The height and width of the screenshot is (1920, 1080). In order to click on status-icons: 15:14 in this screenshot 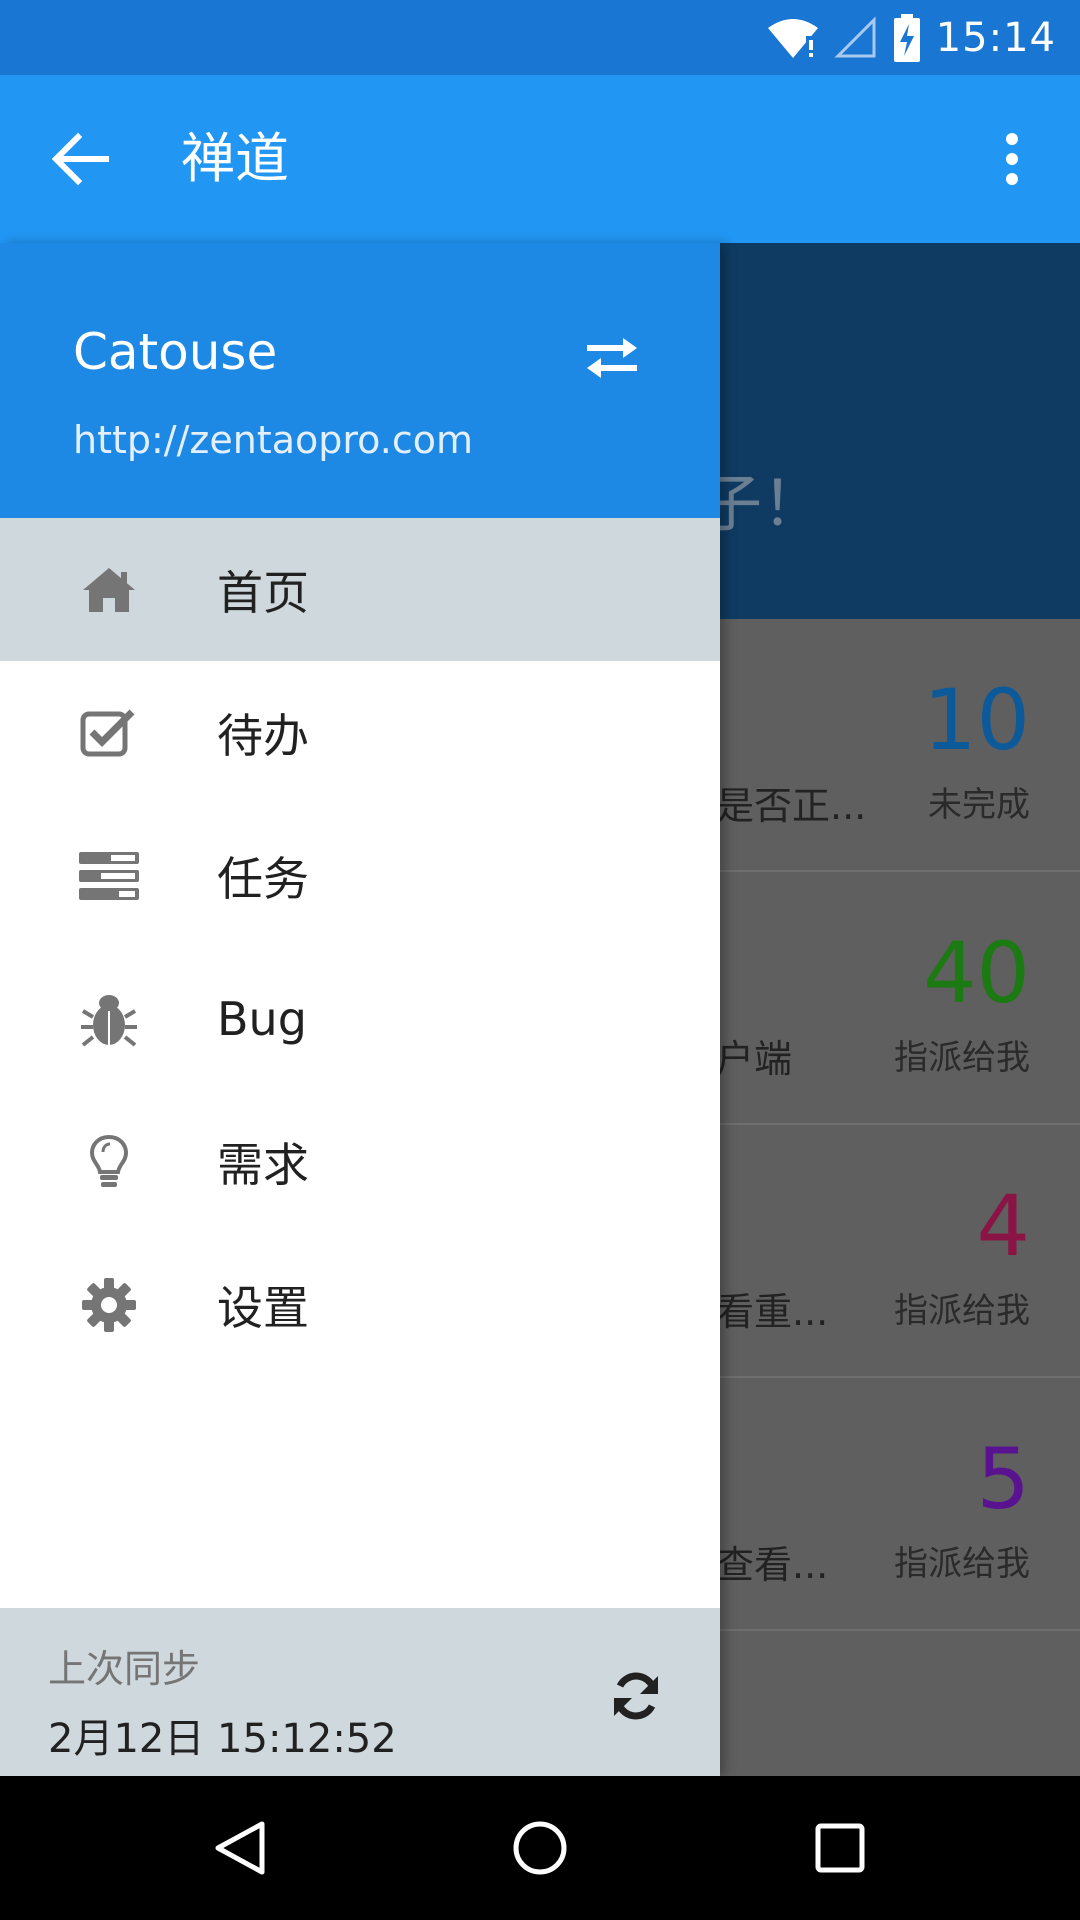, I will do `click(911, 37)`.